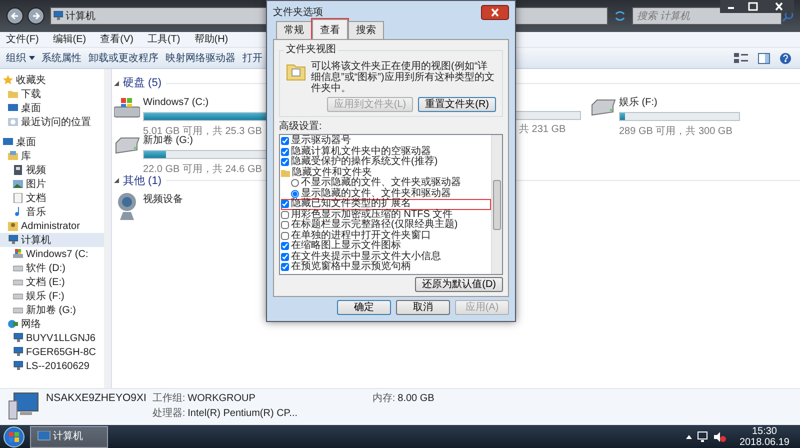 The image size is (800, 448). What do you see at coordinates (384, 399) in the screenshot?
I see `detail-label: 内存:` at bounding box center [384, 399].